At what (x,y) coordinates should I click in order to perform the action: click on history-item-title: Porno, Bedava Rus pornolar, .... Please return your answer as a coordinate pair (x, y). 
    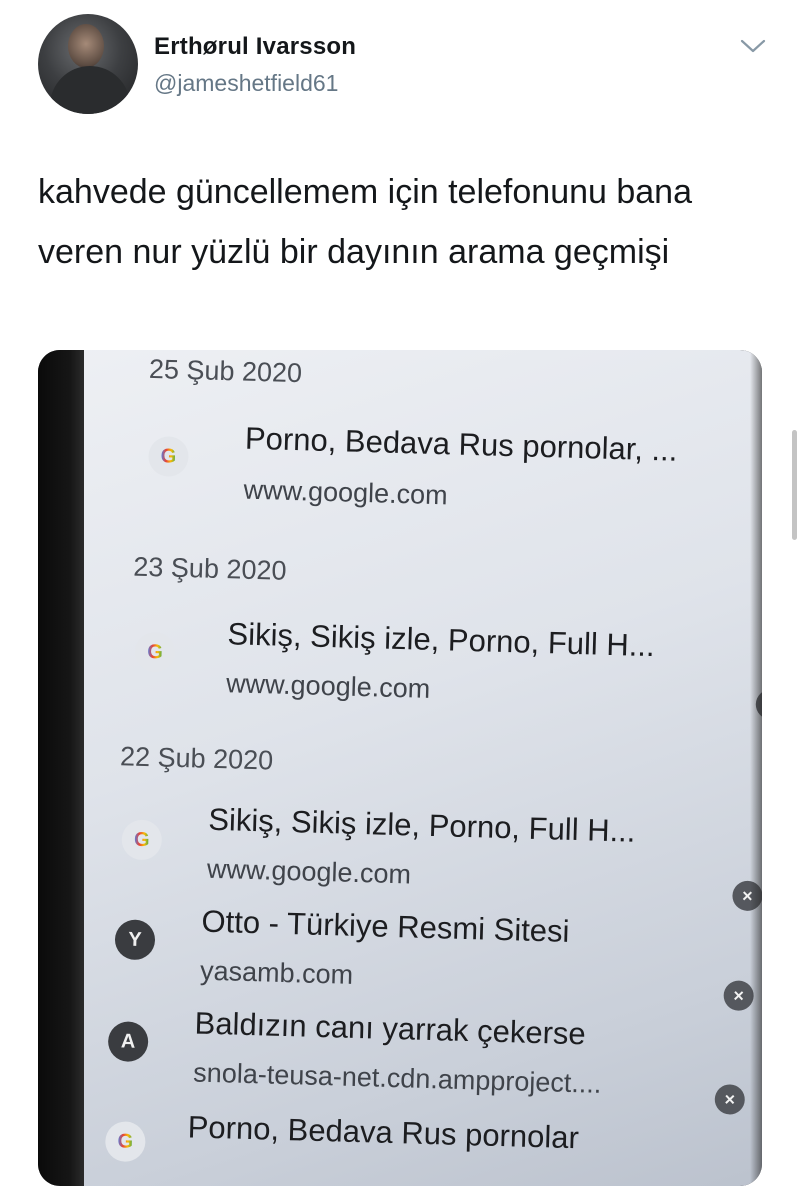
    Looking at the image, I should click on (461, 445).